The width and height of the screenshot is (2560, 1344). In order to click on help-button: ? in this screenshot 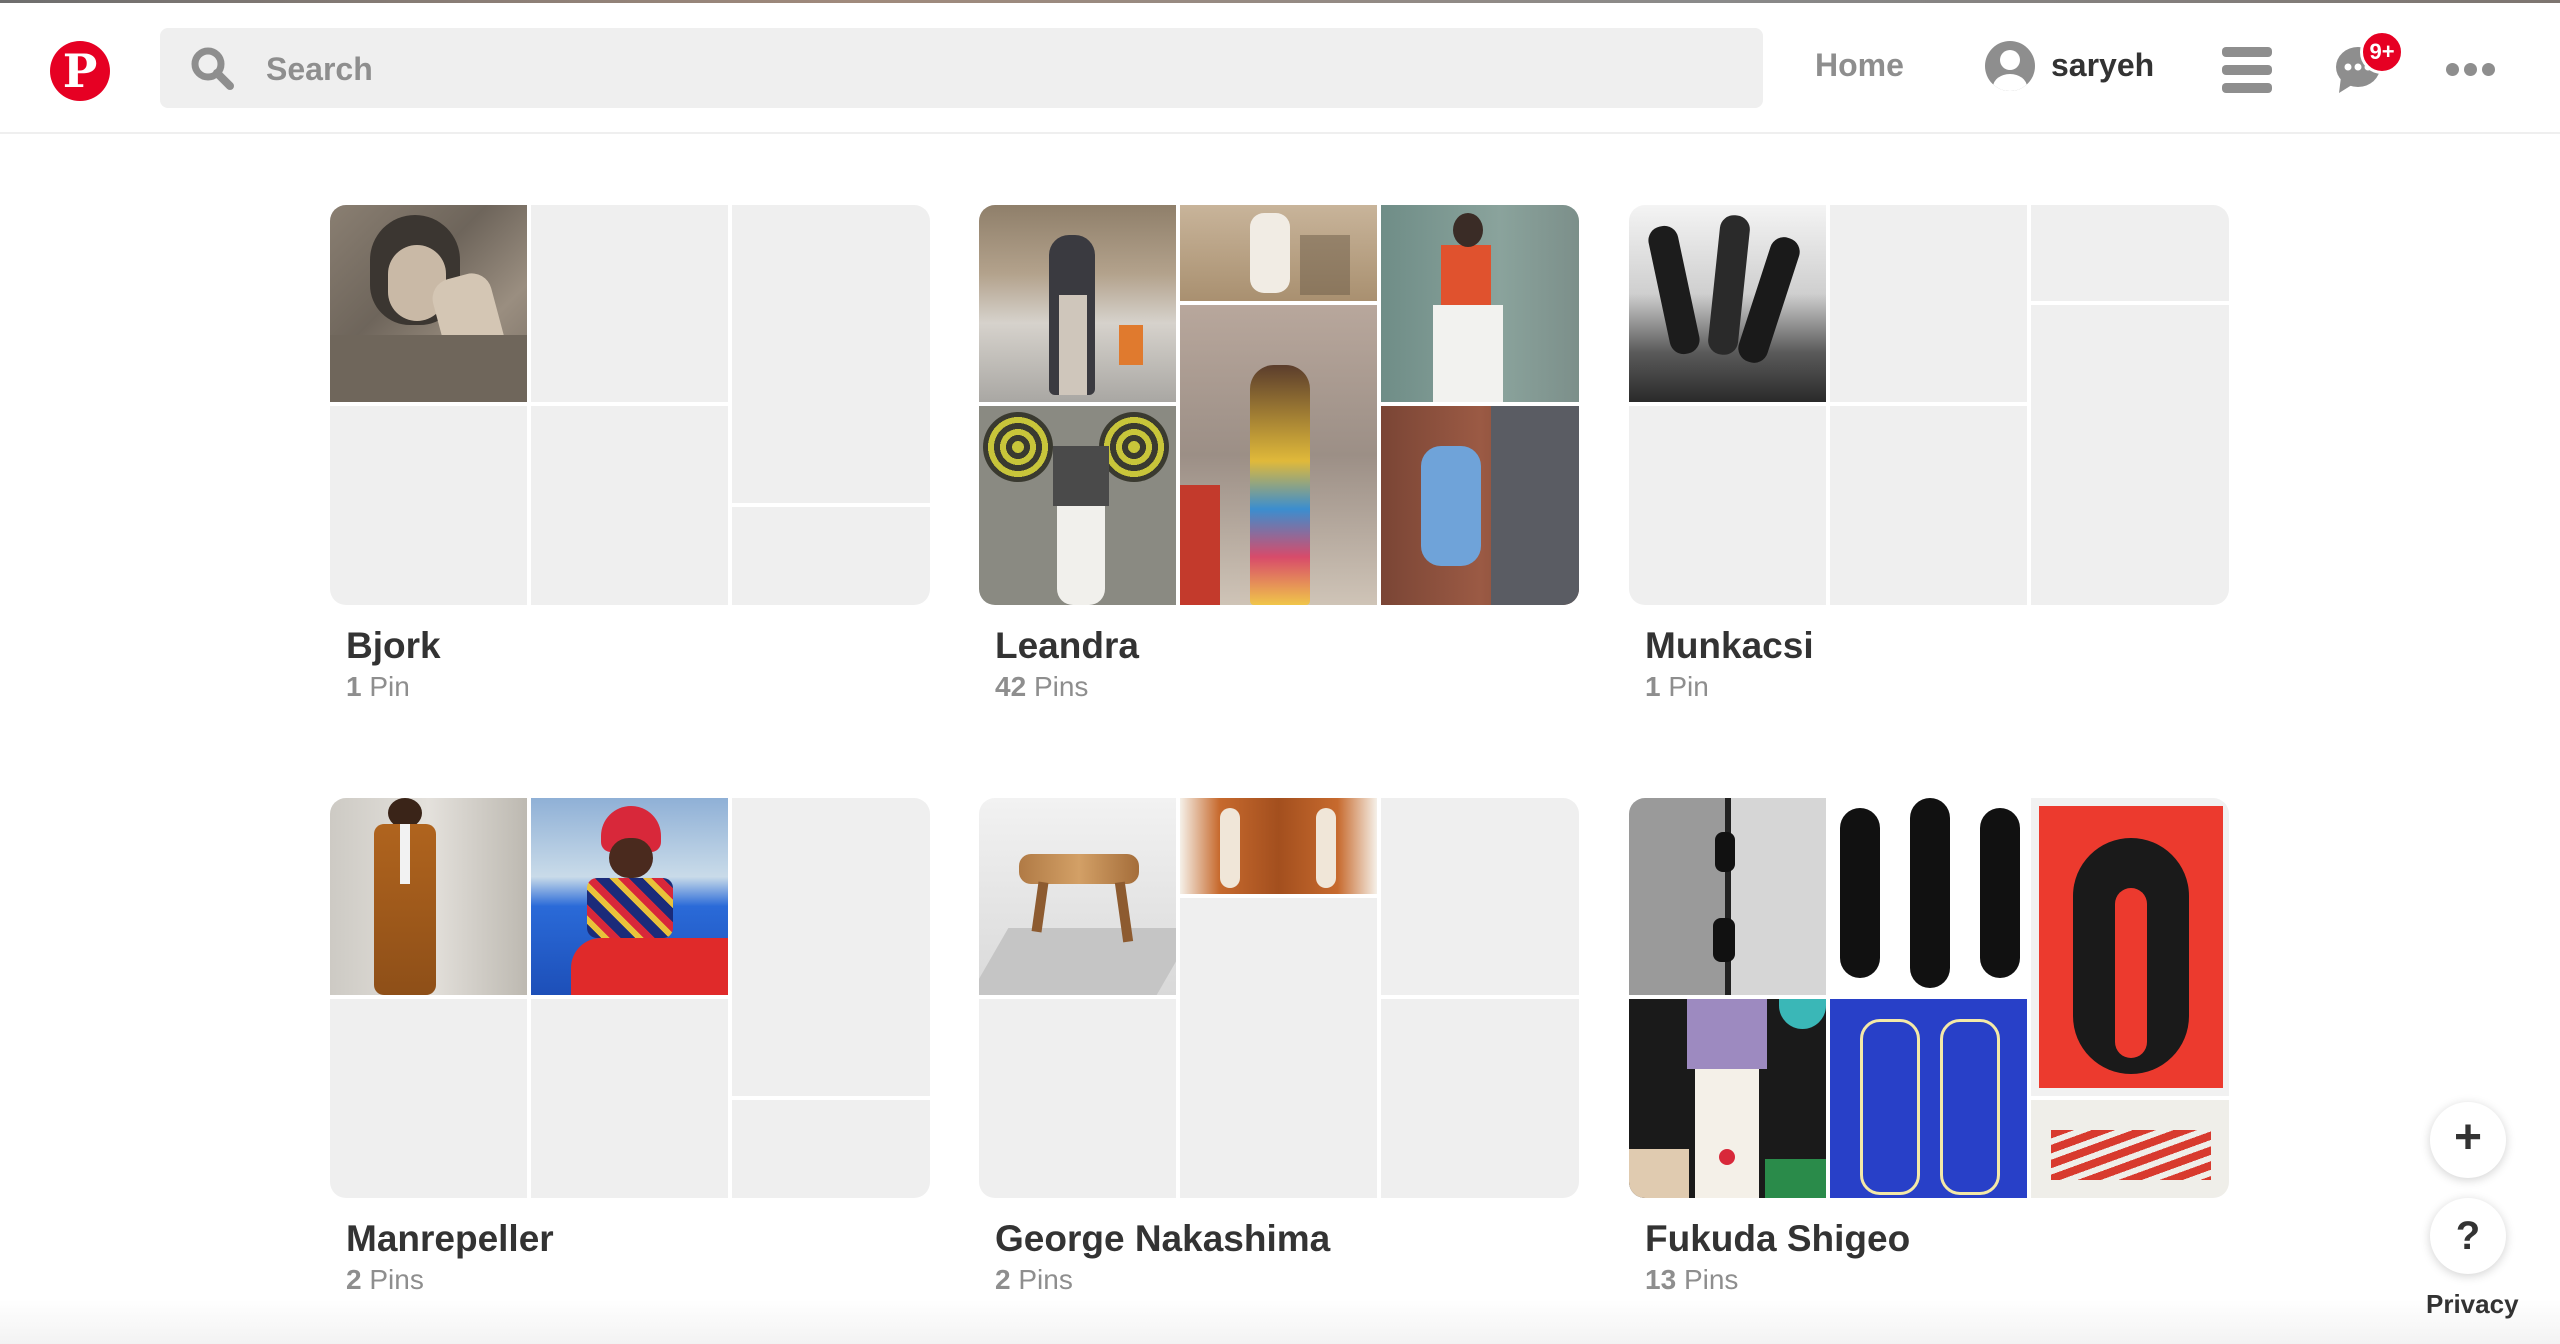, I will do `click(2468, 1236)`.